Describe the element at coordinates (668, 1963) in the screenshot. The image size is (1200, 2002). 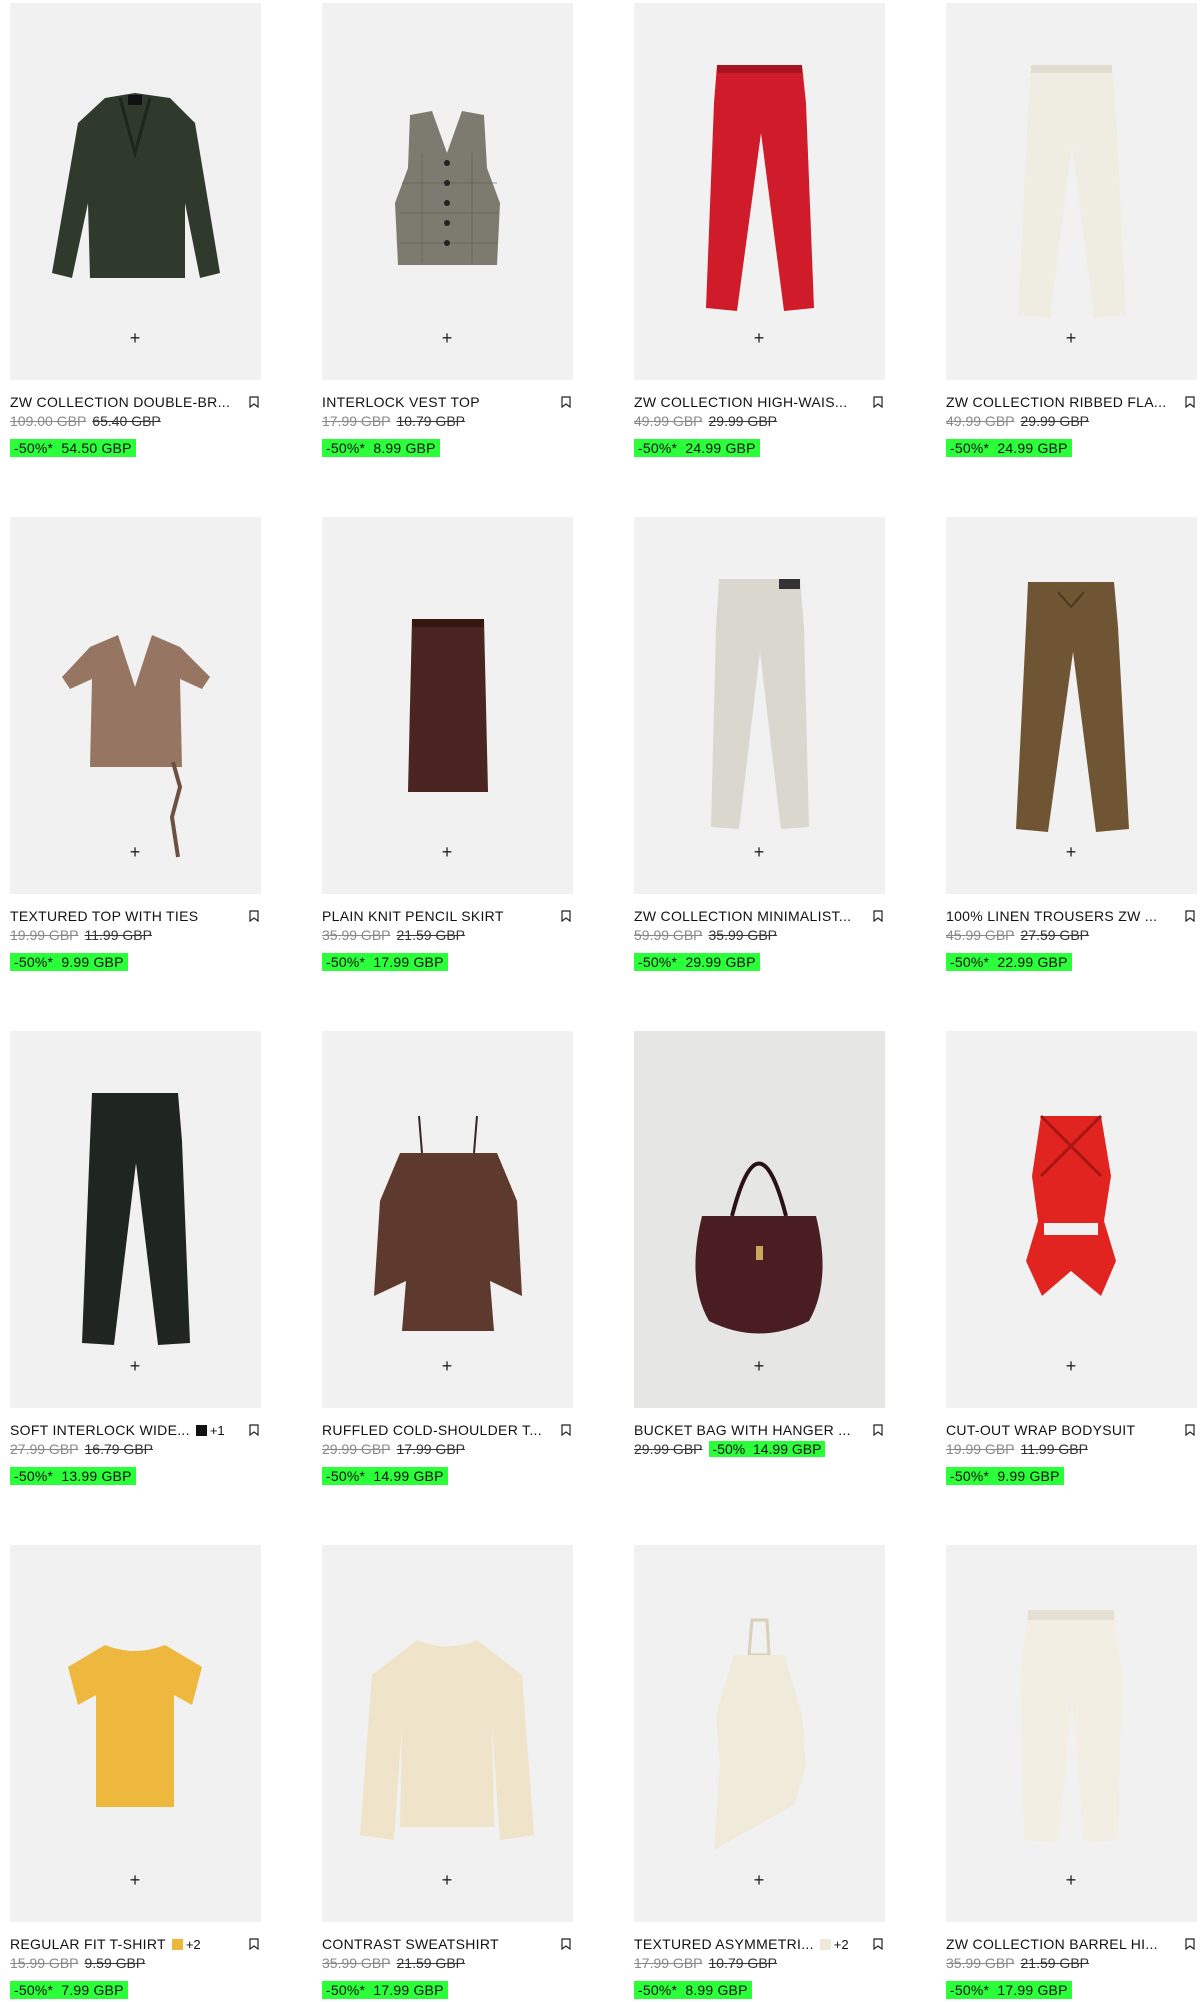
I see `original-price: 17.99 GBP` at that location.